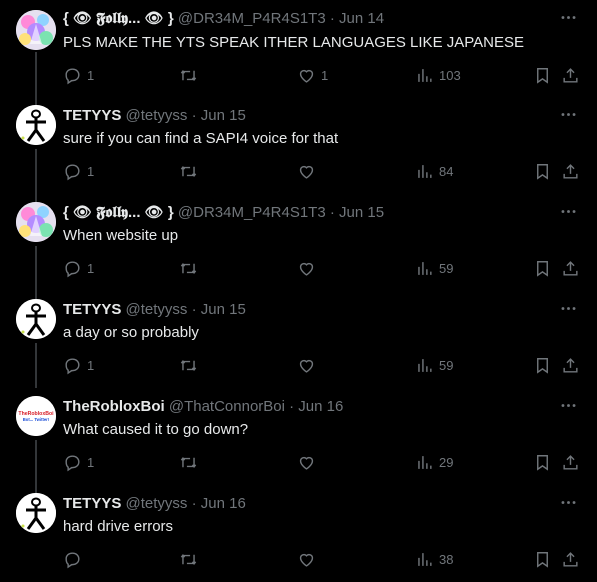  What do you see at coordinates (434, 559) in the screenshot?
I see `views-button: 38` at bounding box center [434, 559].